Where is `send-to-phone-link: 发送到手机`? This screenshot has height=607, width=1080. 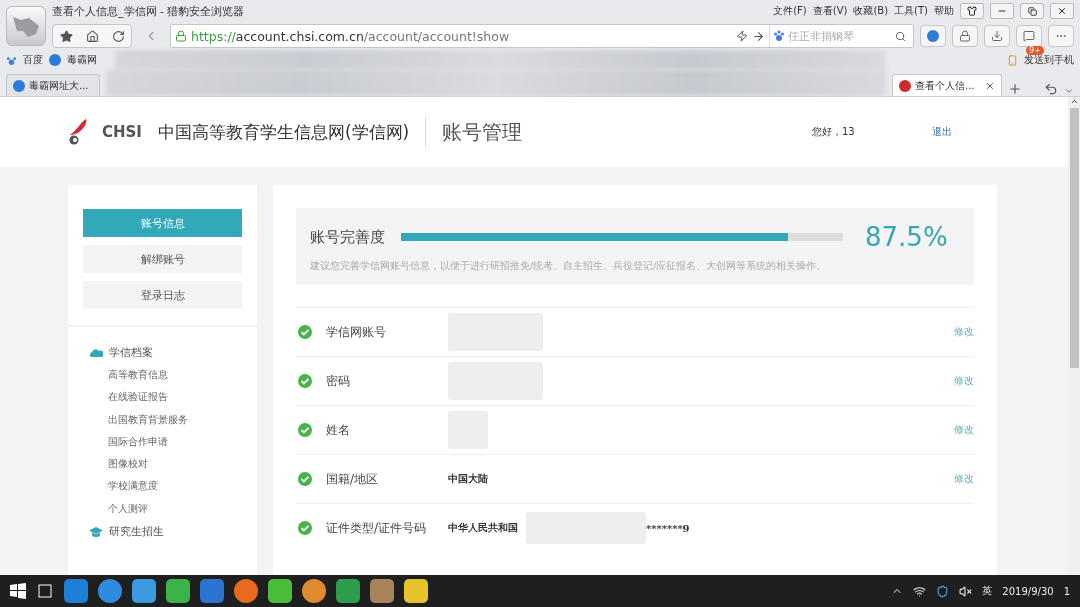
send-to-phone-link: 发送到手机 is located at coordinates (1049, 60).